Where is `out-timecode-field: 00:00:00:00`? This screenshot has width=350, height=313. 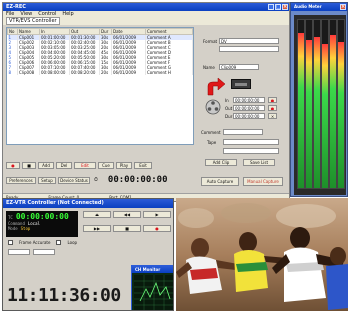
out-timecode-field: 00:00:00:00 is located at coordinates (249, 108).